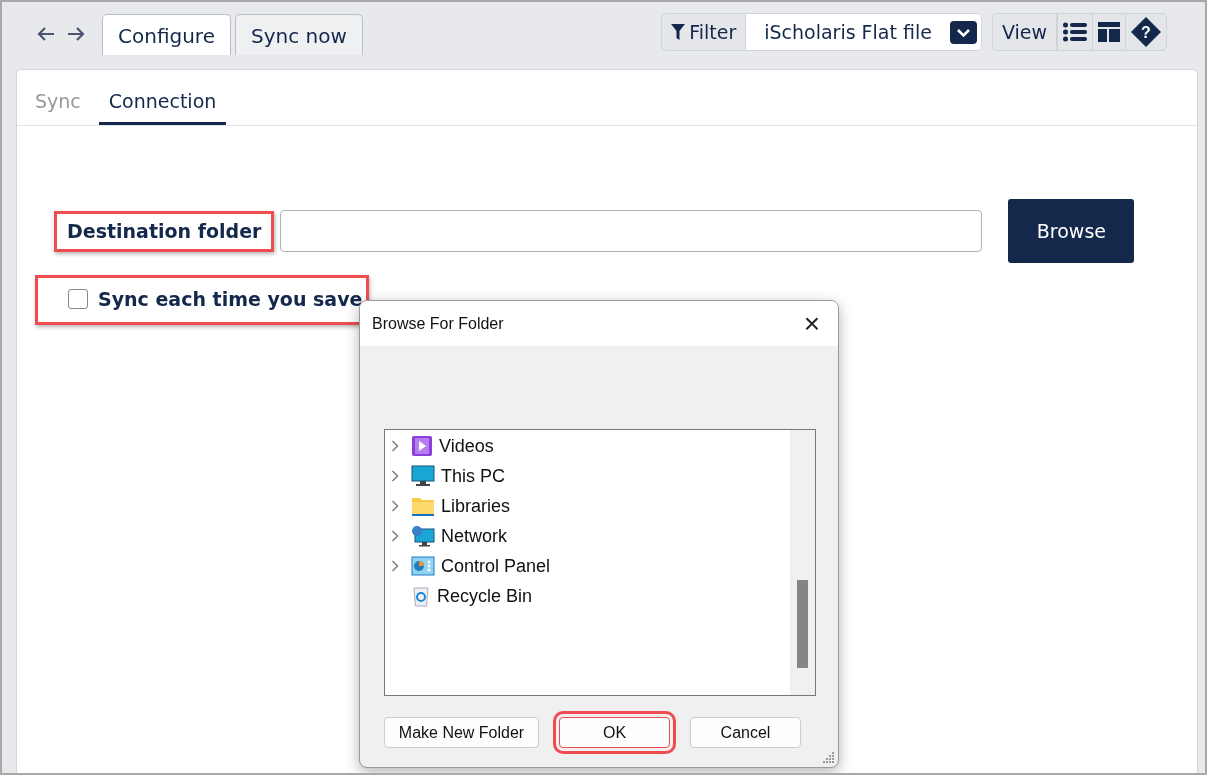 The image size is (1207, 775). What do you see at coordinates (476, 506) in the screenshot?
I see `folder-tree-item: Libraries` at bounding box center [476, 506].